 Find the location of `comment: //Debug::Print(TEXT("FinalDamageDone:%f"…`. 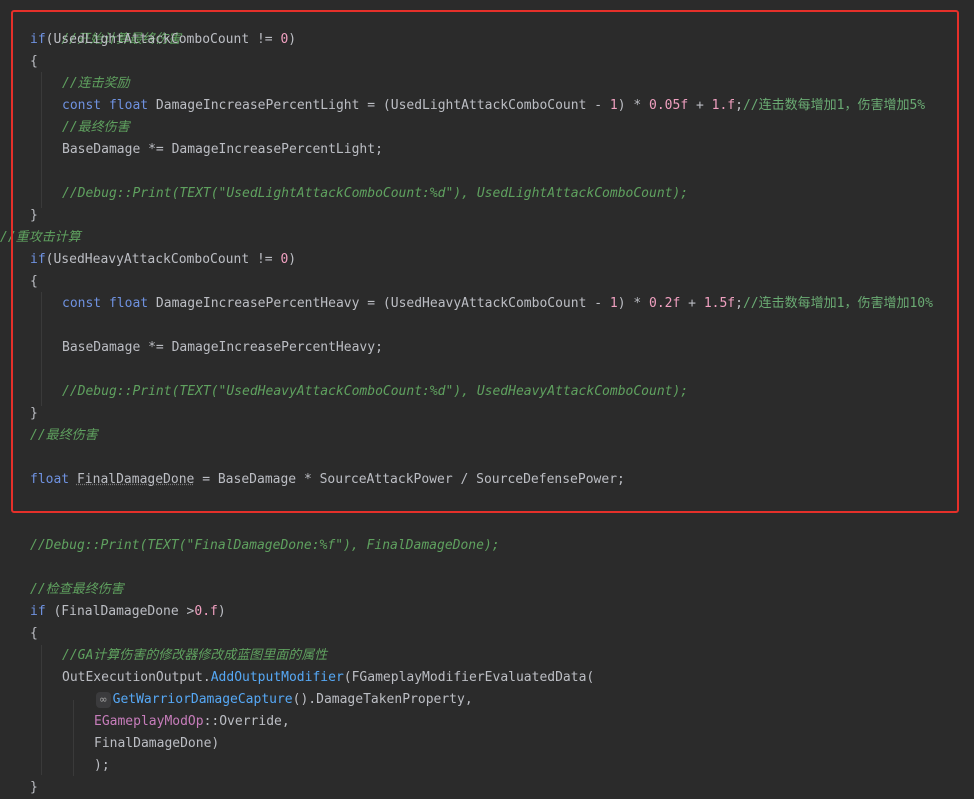

comment: //Debug::Print(TEXT("FinalDamageDone:%f"… is located at coordinates (265, 545).